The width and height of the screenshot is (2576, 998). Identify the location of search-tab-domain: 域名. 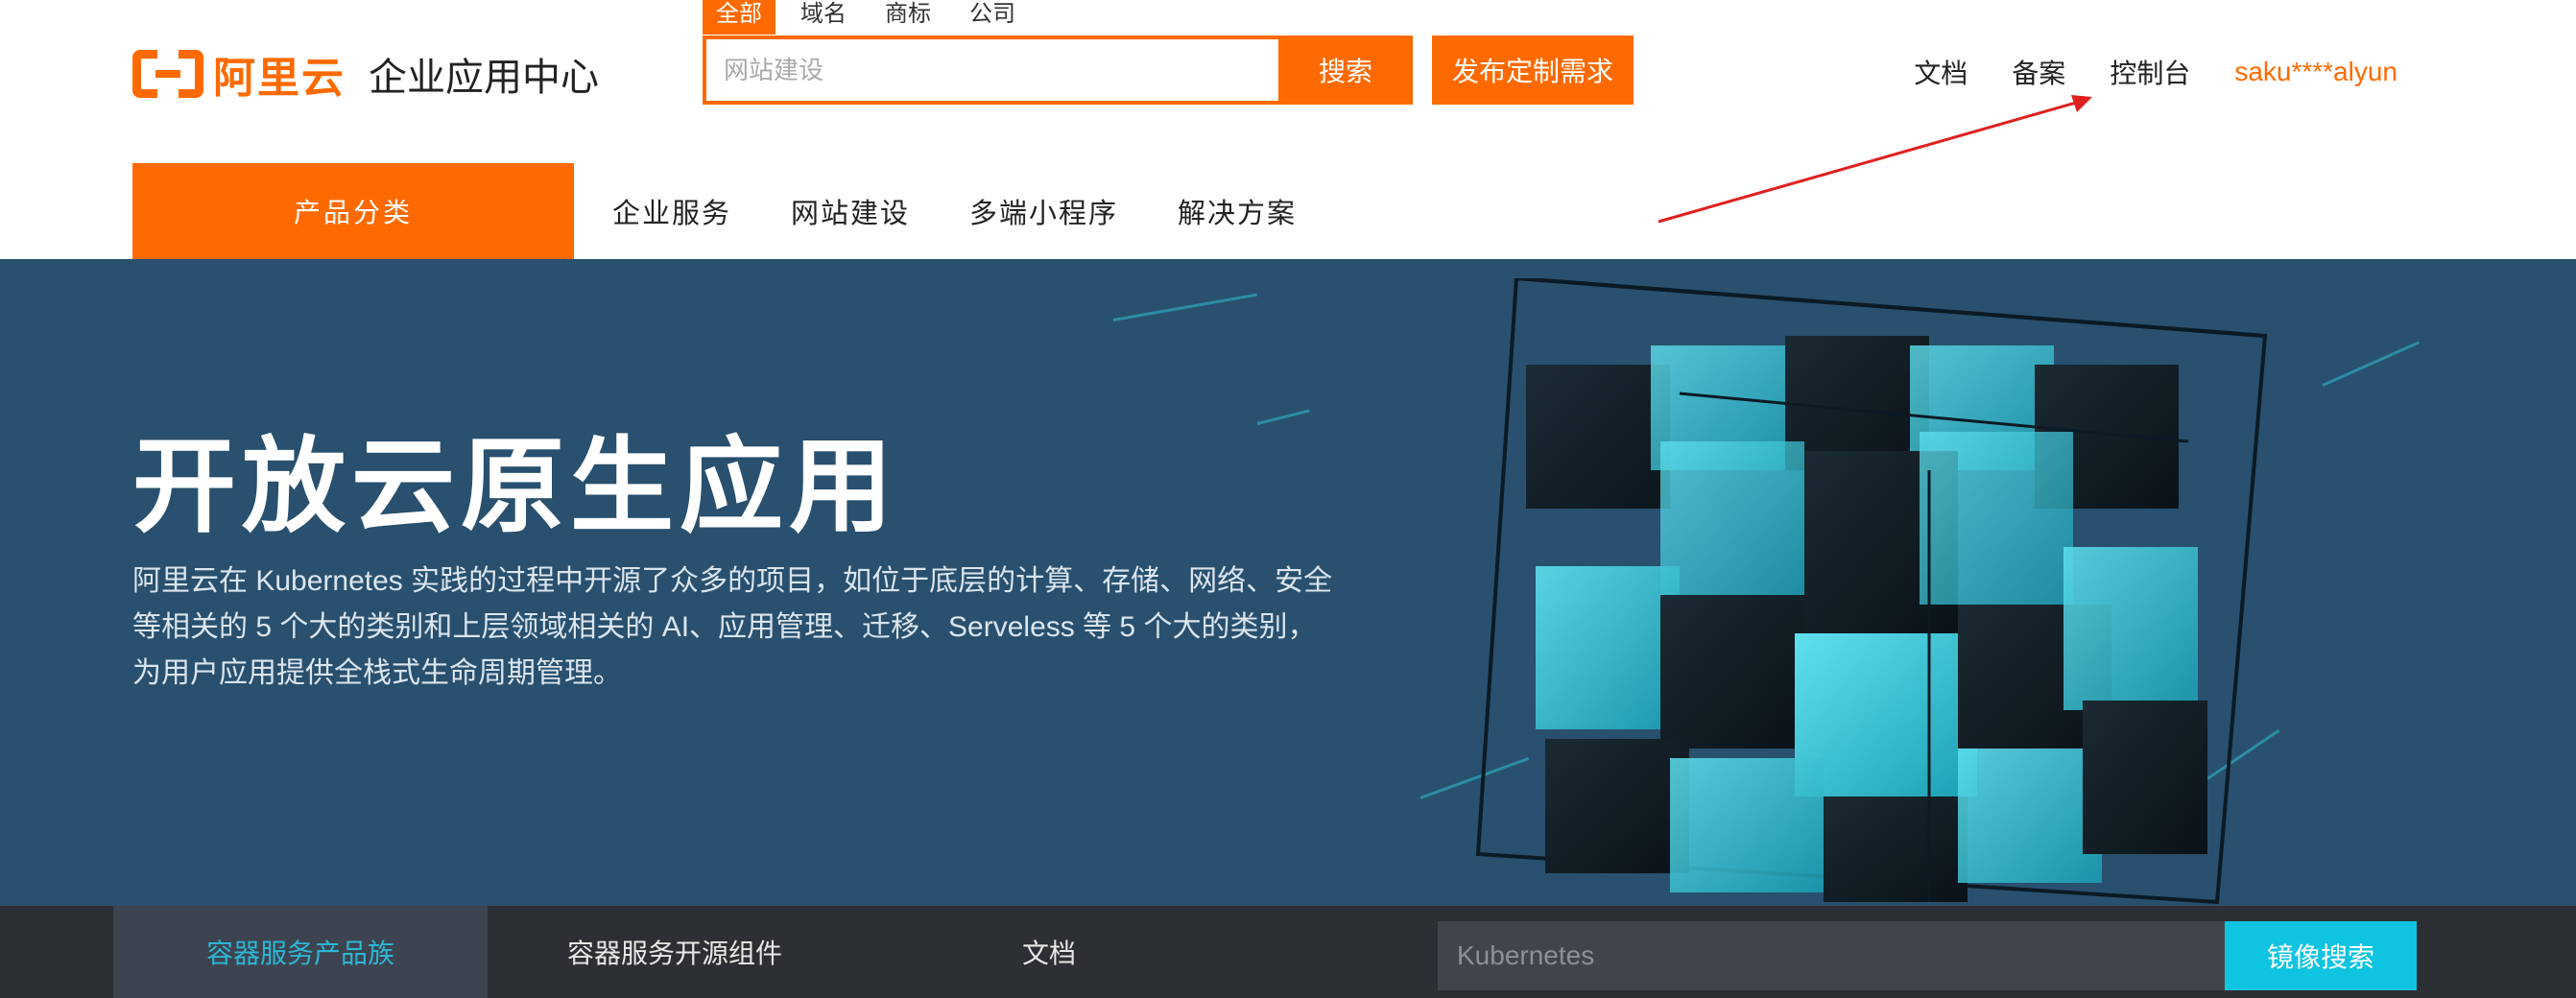
(823, 17).